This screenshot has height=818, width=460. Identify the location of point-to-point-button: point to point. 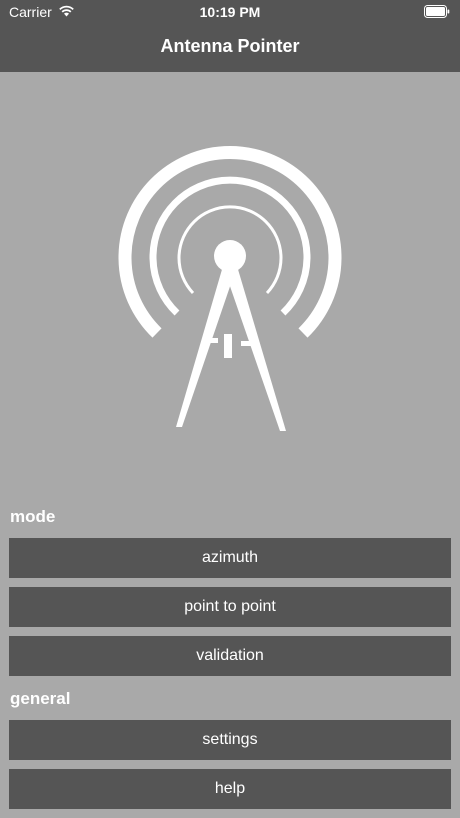
(230, 607).